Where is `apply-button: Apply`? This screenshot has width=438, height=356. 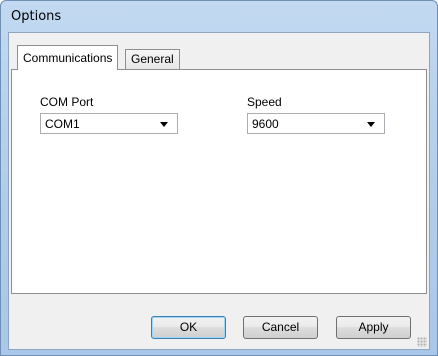
apply-button: Apply is located at coordinates (373, 327).